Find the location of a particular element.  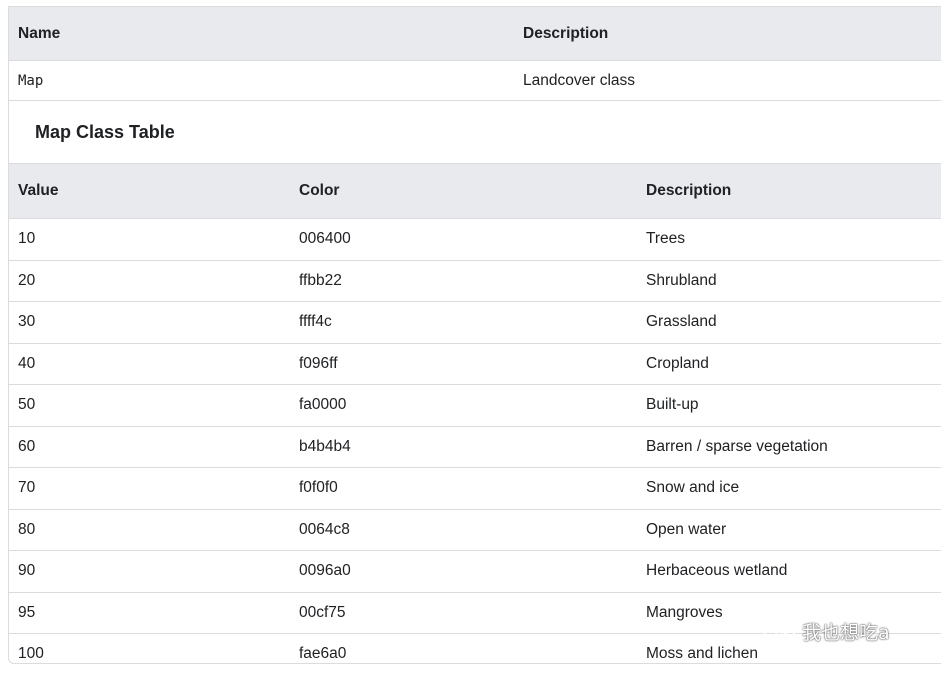

value-cell: 80 is located at coordinates (149, 529).